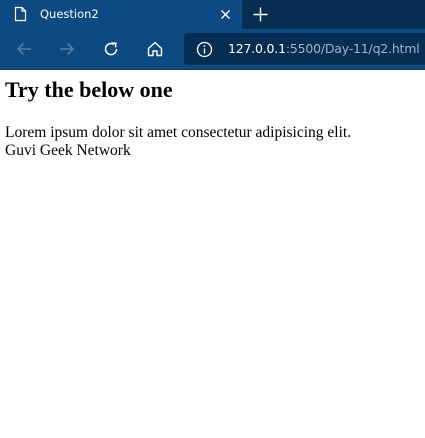  I want to click on home-icon, so click(155, 49).